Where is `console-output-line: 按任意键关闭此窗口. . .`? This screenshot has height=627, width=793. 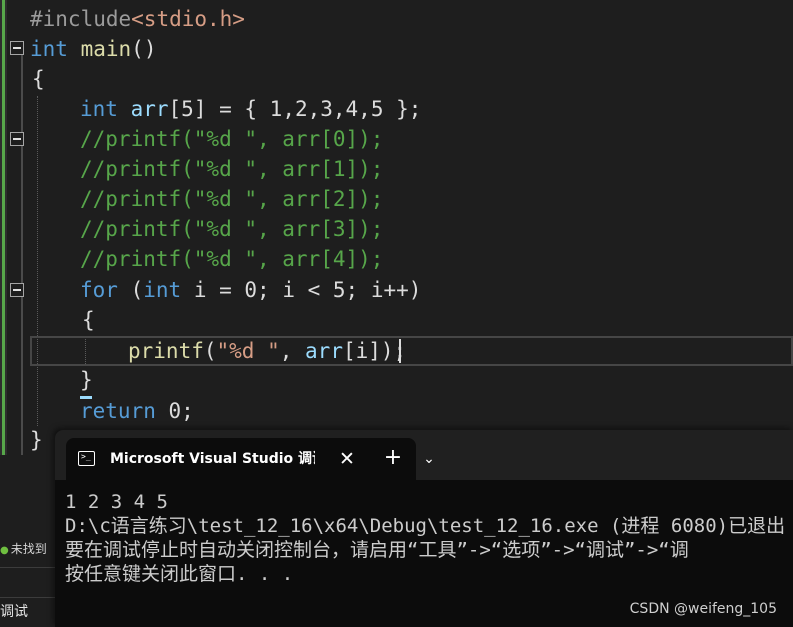 console-output-line: 按任意键关闭此窗口. . . is located at coordinates (179, 574).